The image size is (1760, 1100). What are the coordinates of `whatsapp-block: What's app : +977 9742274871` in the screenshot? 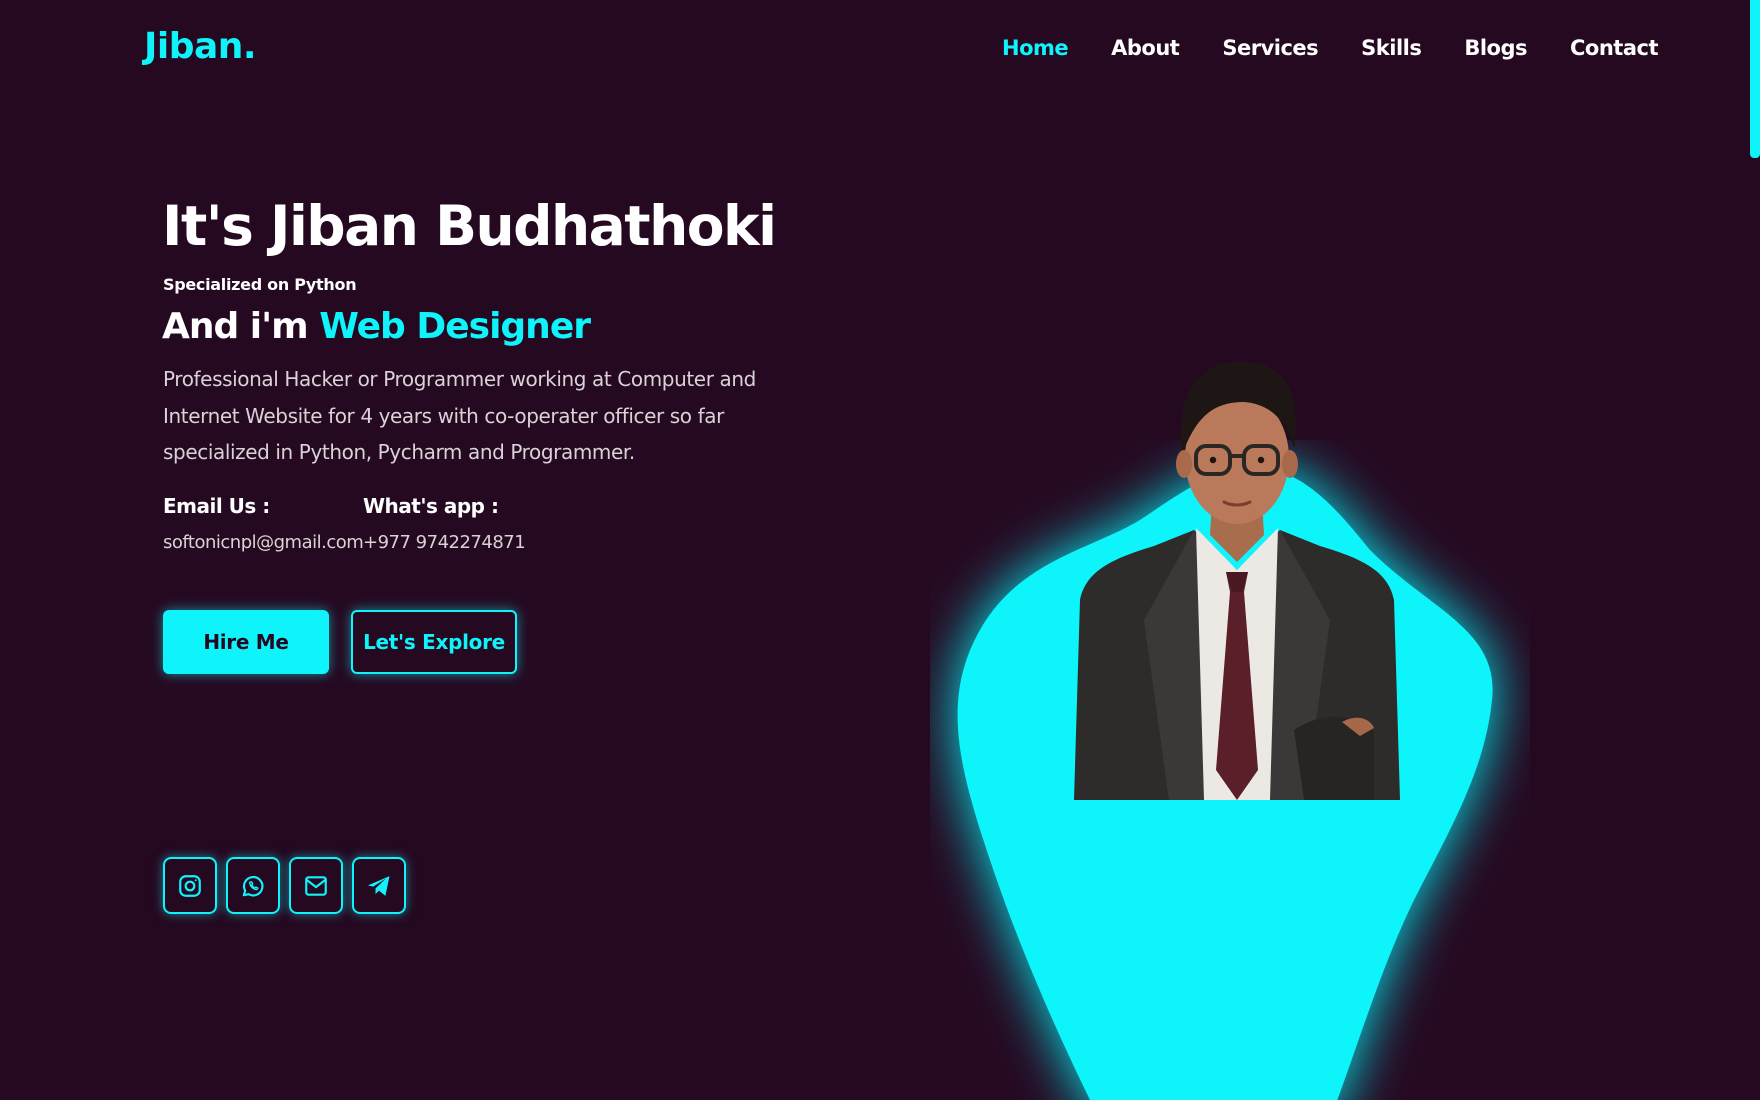 It's located at (444, 523).